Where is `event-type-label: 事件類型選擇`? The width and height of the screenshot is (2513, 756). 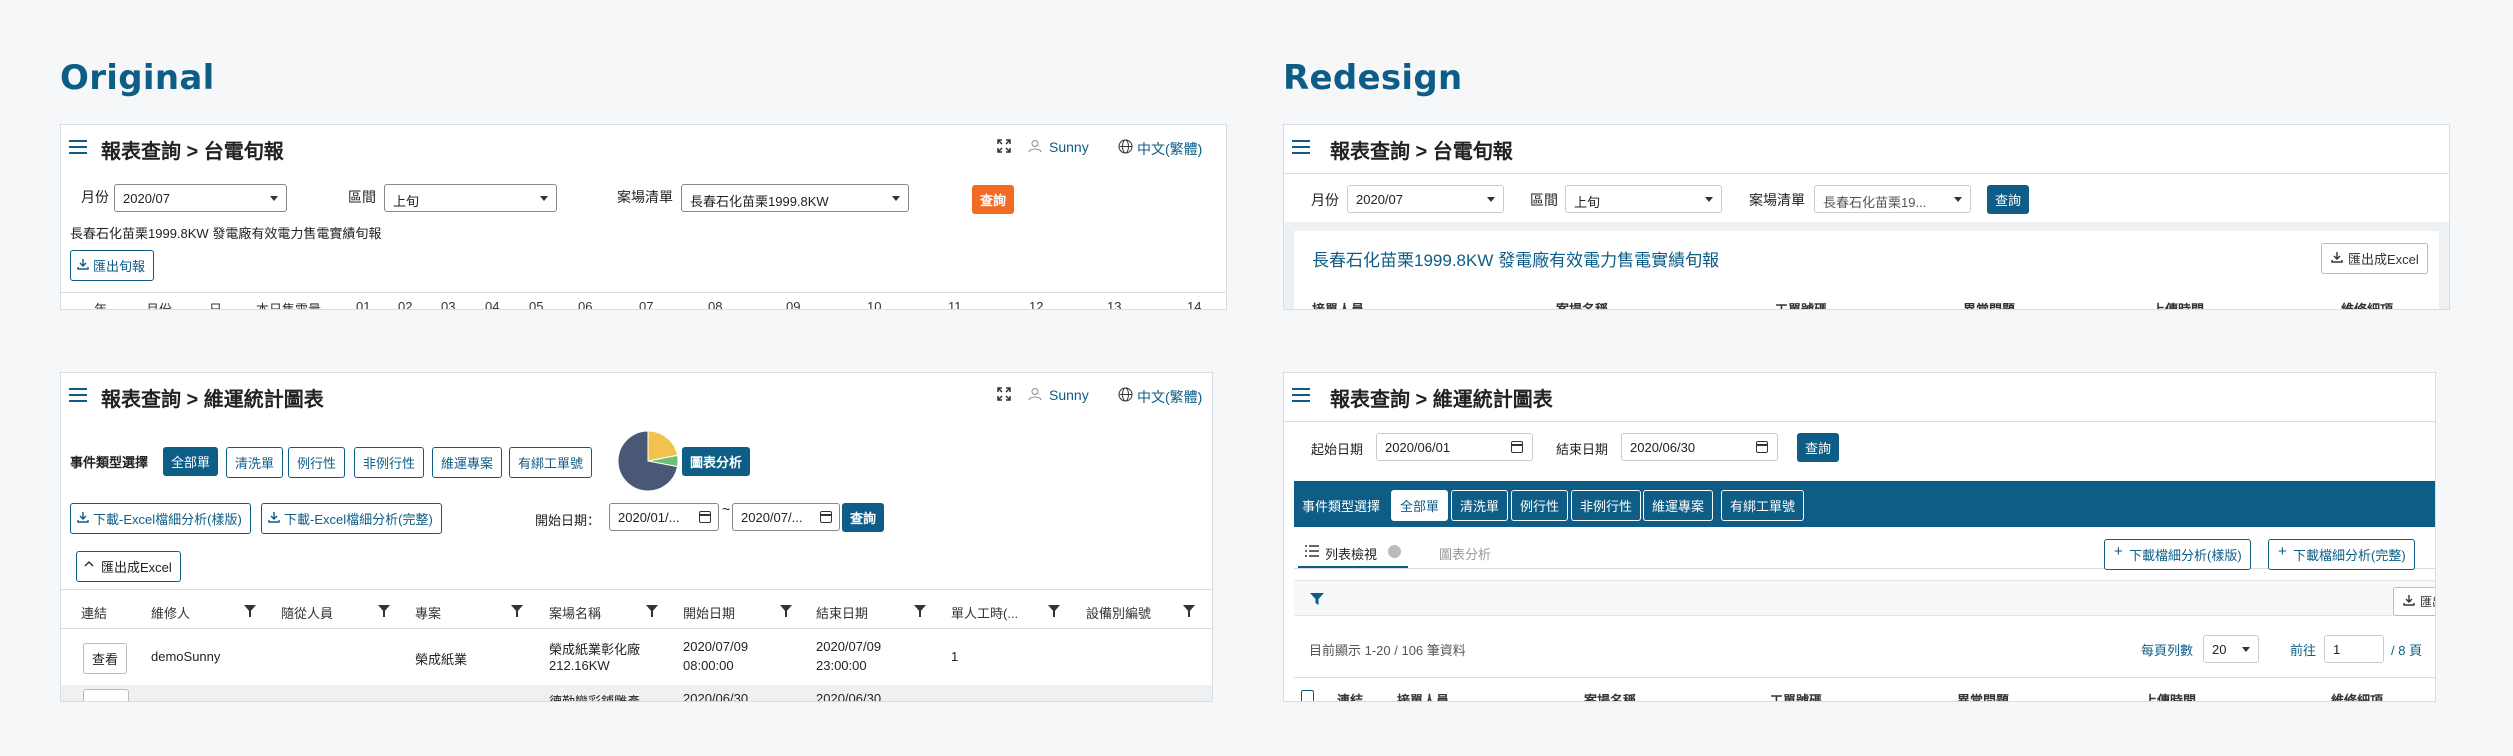
event-type-label: 事件類型選擇 is located at coordinates (109, 462).